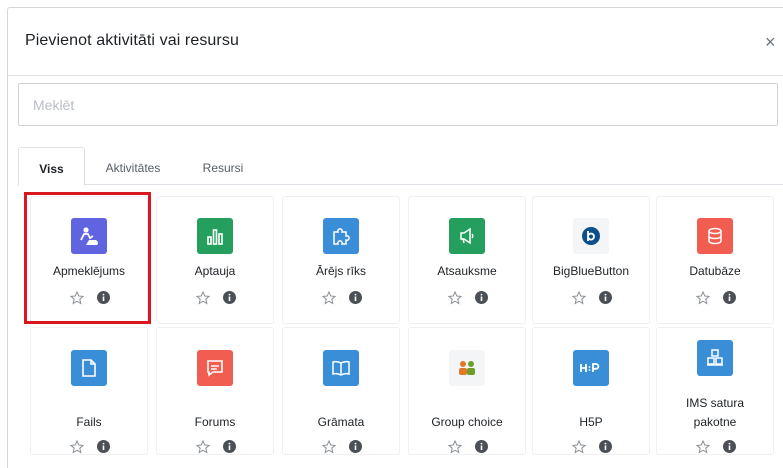  I want to click on activity-card-group-choice: Group choice, so click(467, 391).